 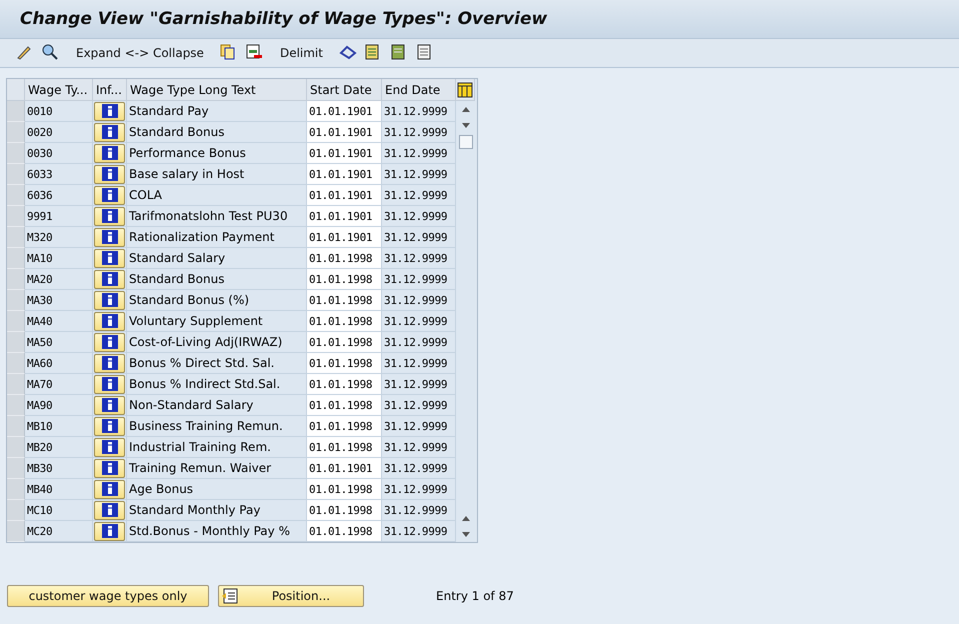 I want to click on delete-row-icon, so click(x=254, y=52).